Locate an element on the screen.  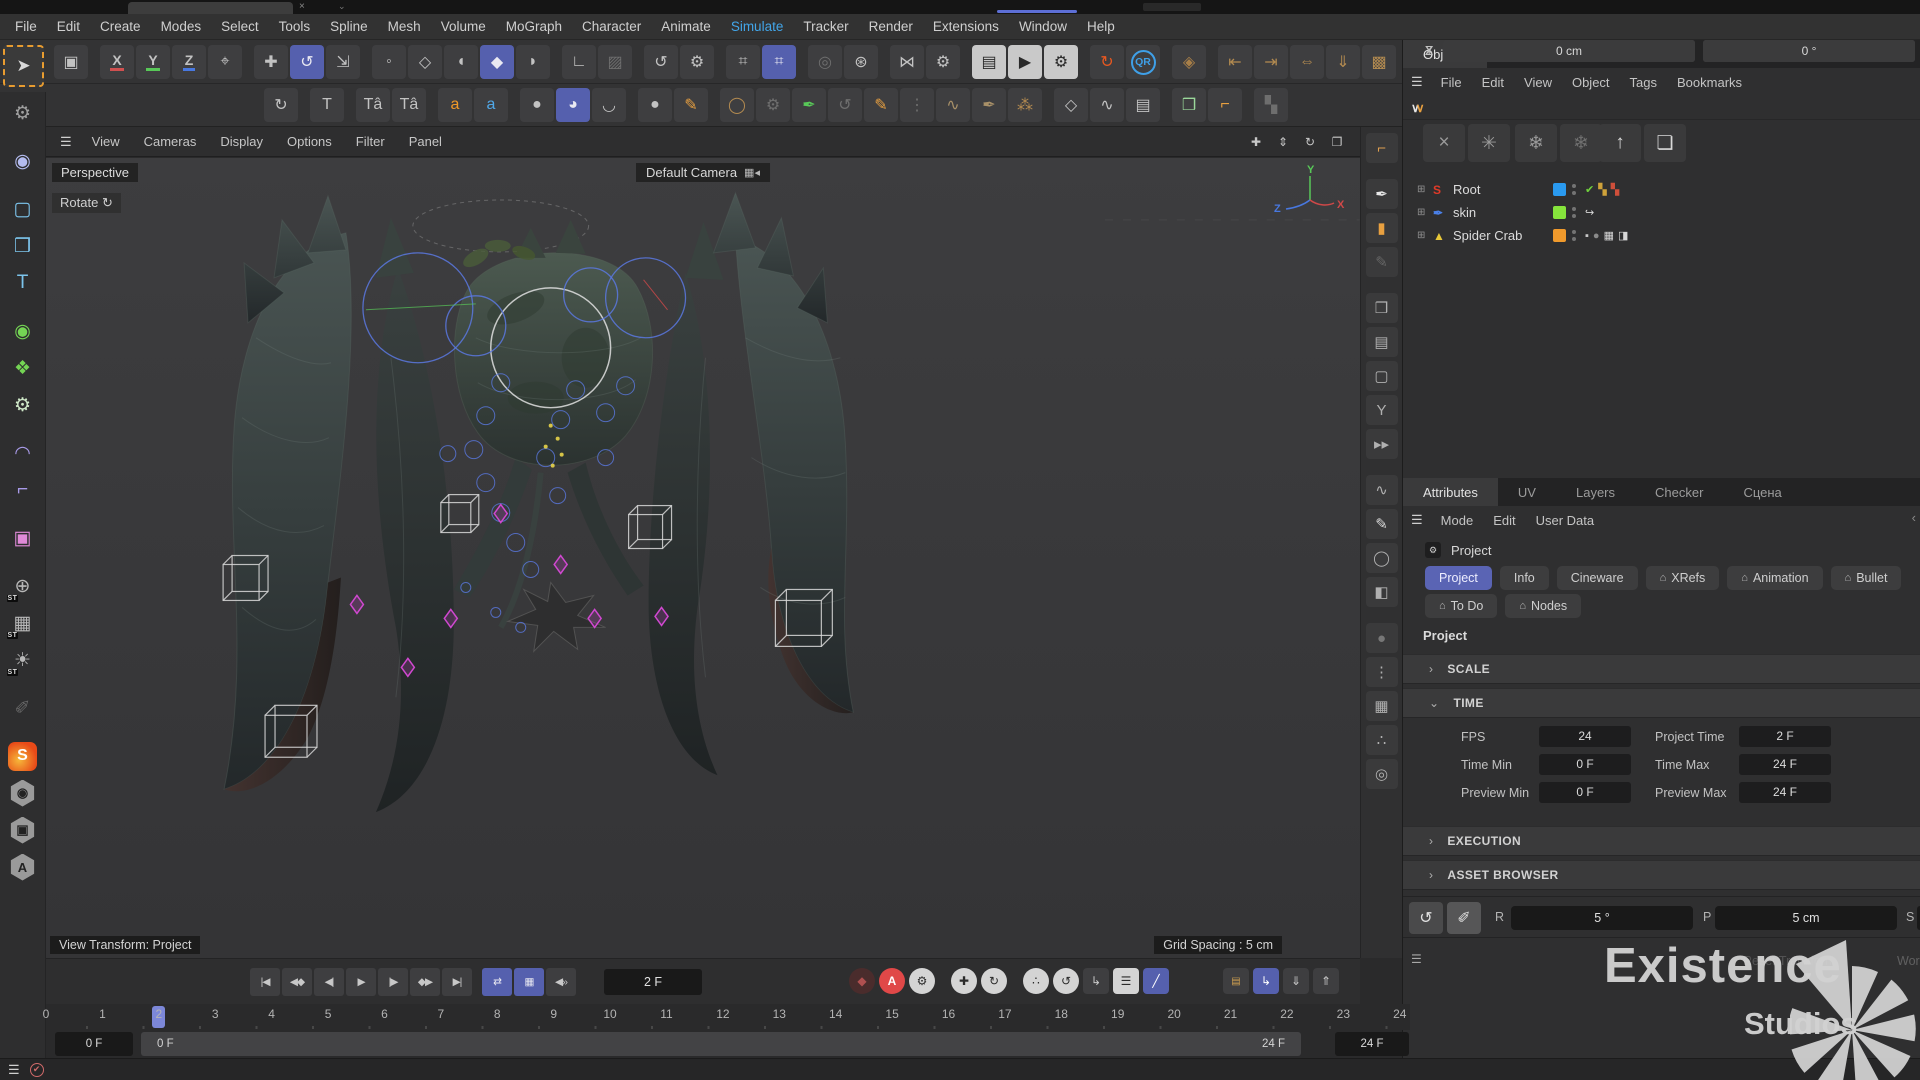
tag-icon: ↪ is located at coordinates (1589, 212).